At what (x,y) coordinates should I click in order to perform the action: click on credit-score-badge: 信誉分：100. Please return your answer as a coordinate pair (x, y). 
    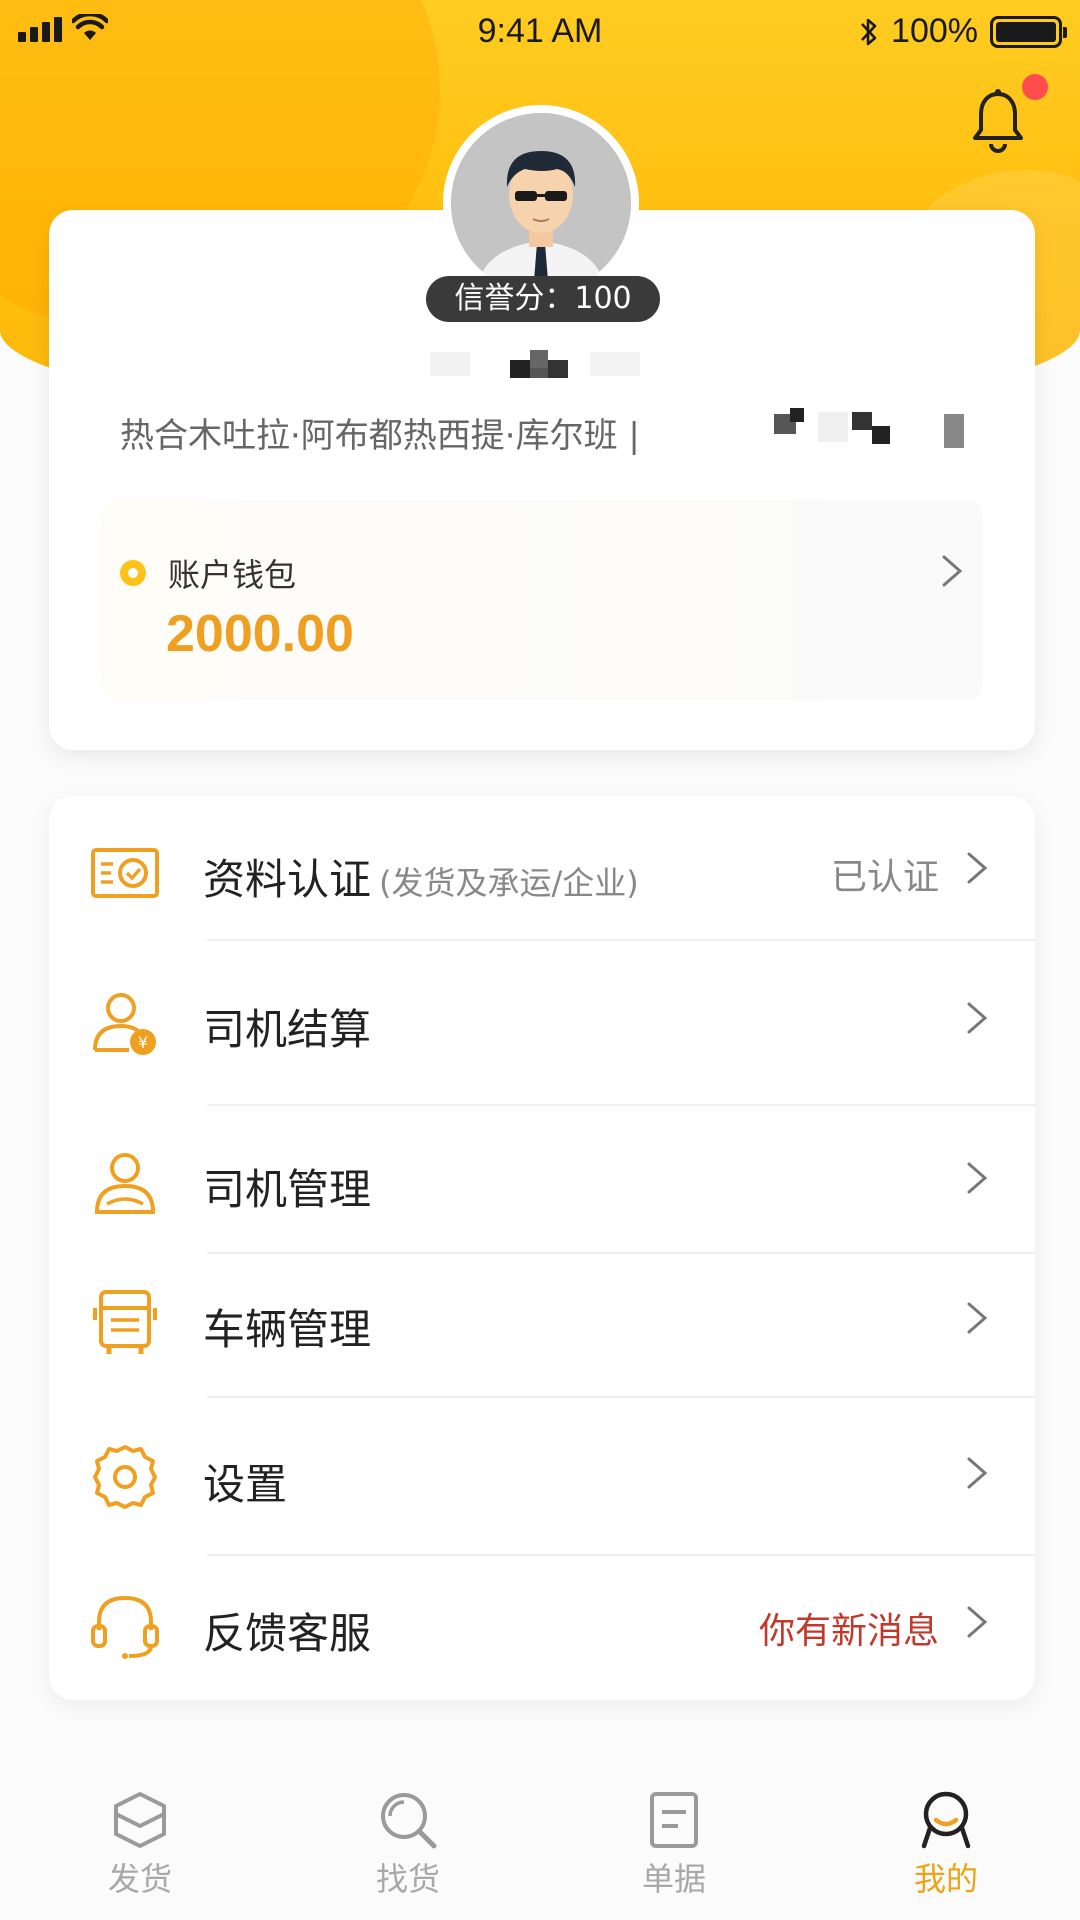
    Looking at the image, I should click on (543, 299).